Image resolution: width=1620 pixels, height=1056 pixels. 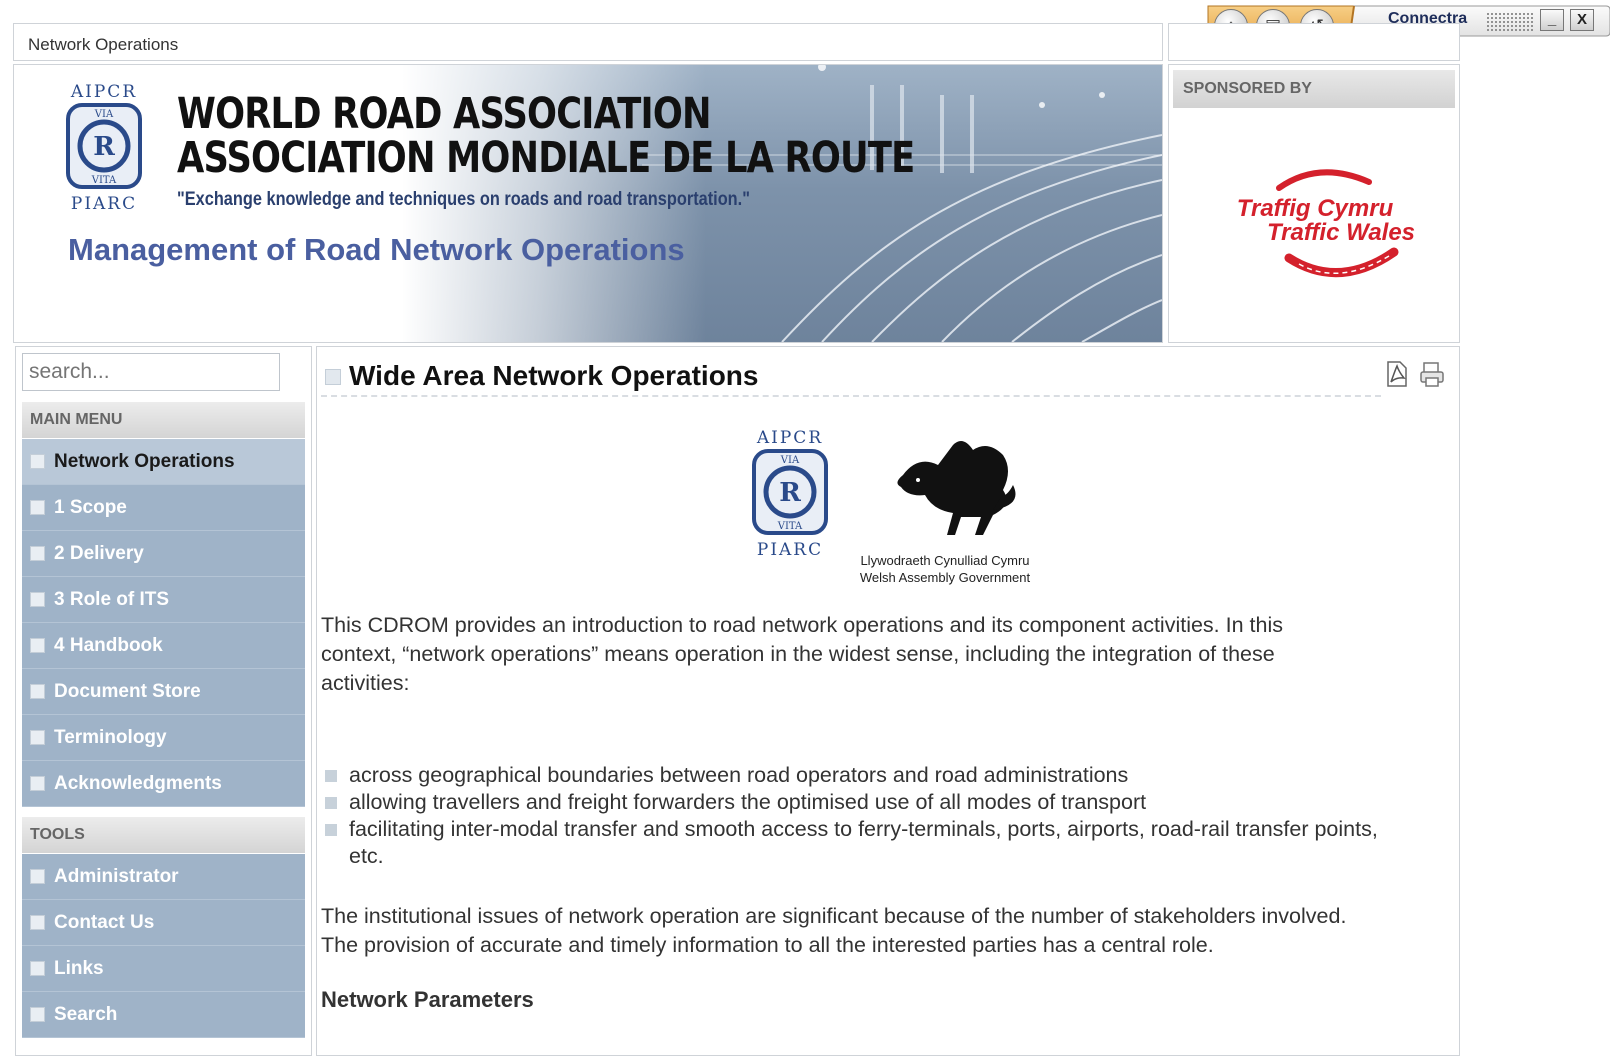 What do you see at coordinates (163, 969) in the screenshot?
I see `menu-item-links: Links` at bounding box center [163, 969].